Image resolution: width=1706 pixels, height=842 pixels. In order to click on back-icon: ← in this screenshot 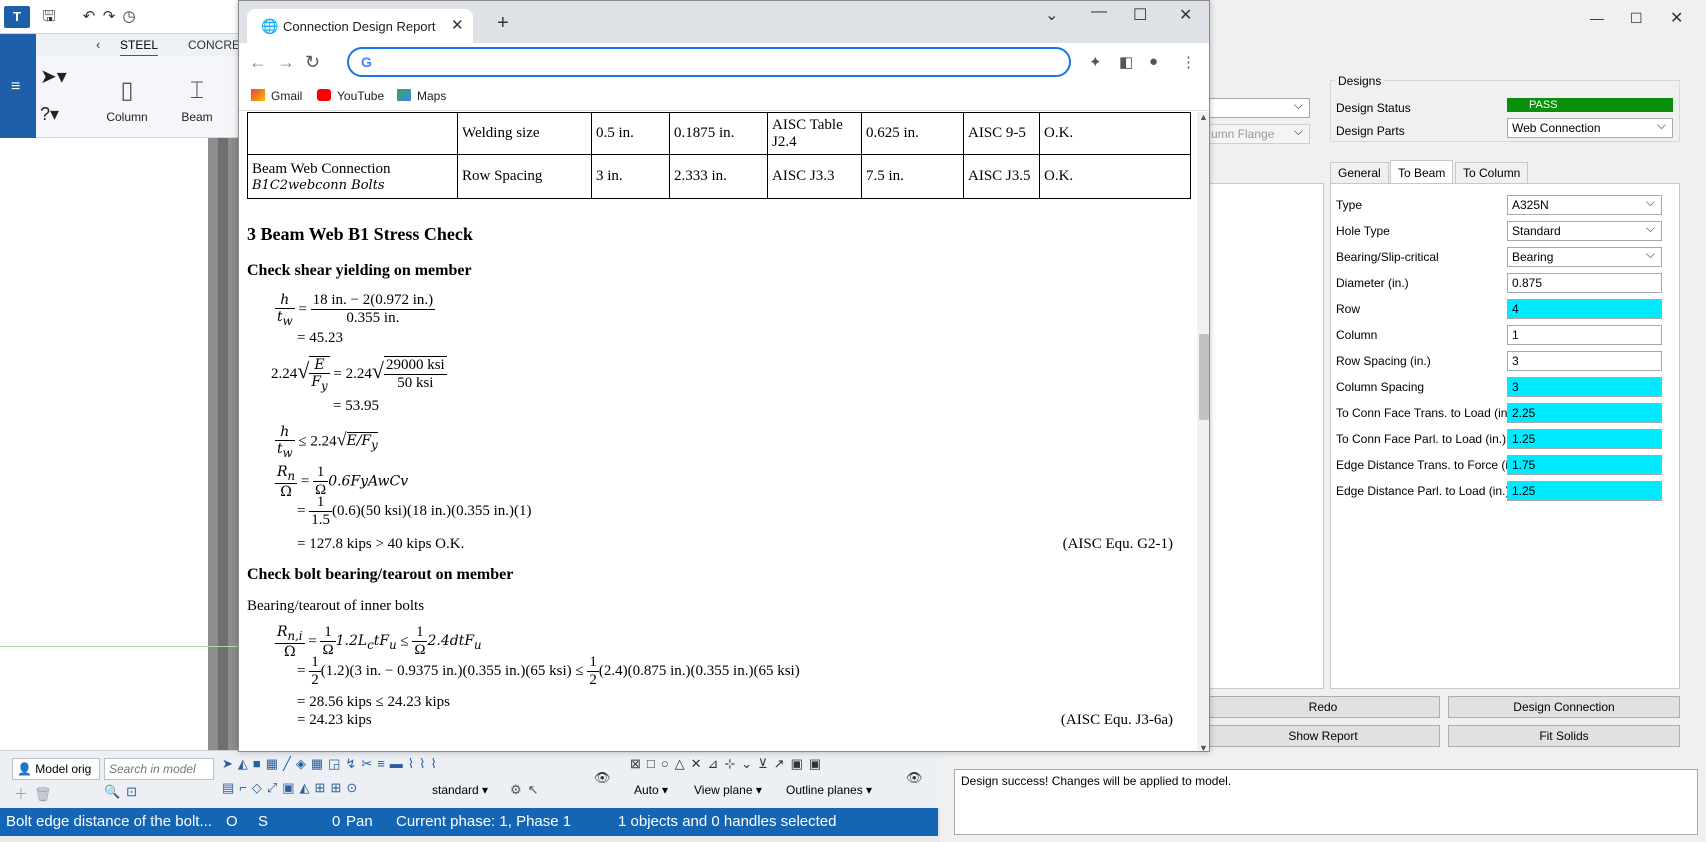, I will do `click(258, 62)`.